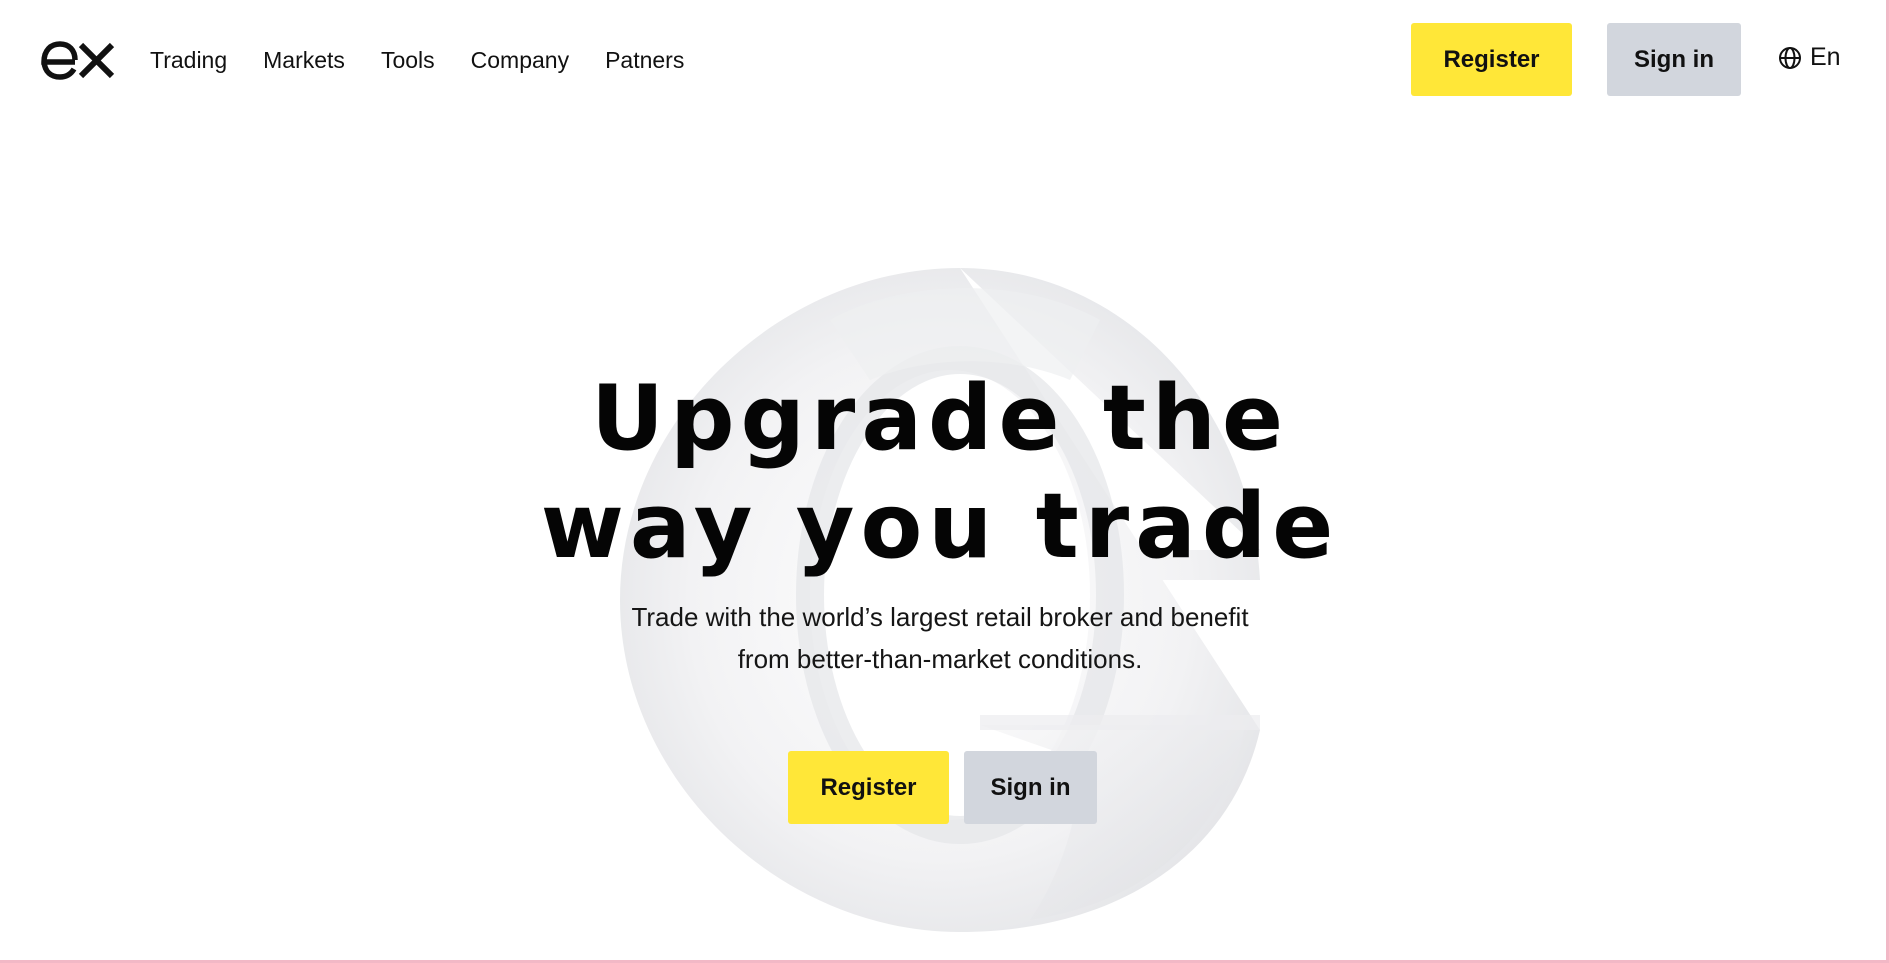 The image size is (1889, 963). I want to click on nav-item-markets: Markets, so click(304, 60).